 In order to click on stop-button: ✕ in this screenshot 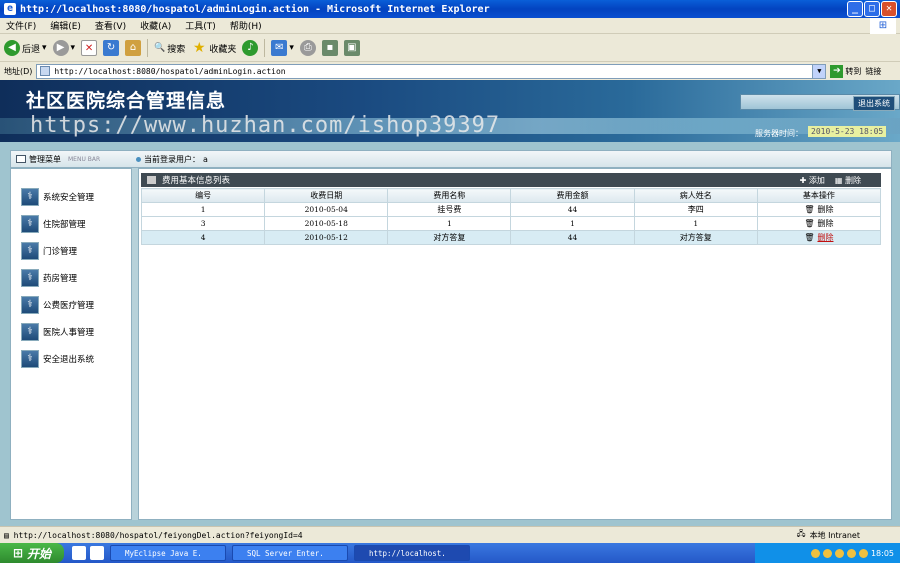, I will do `click(89, 48)`.